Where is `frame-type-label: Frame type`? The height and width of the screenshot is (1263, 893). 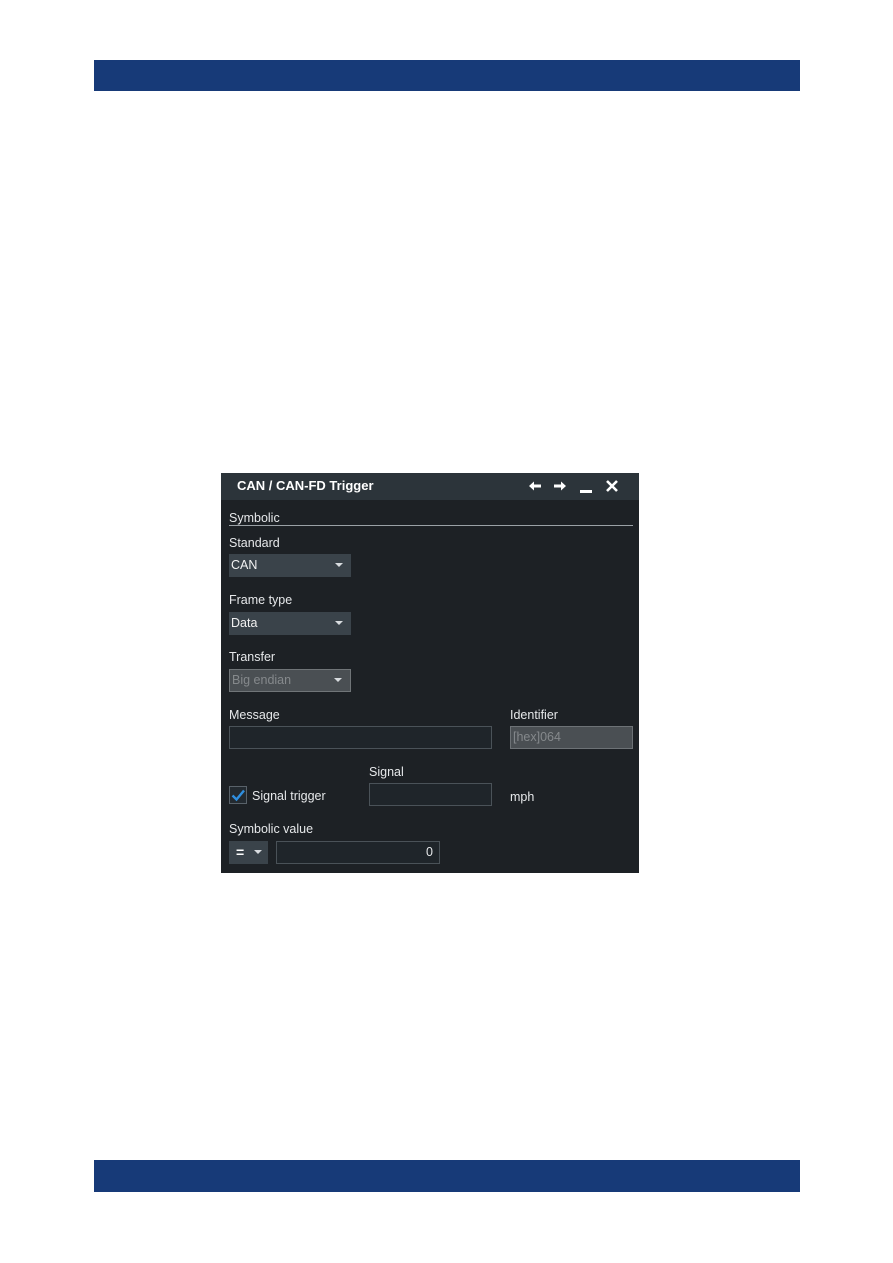
frame-type-label: Frame type is located at coordinates (261, 600).